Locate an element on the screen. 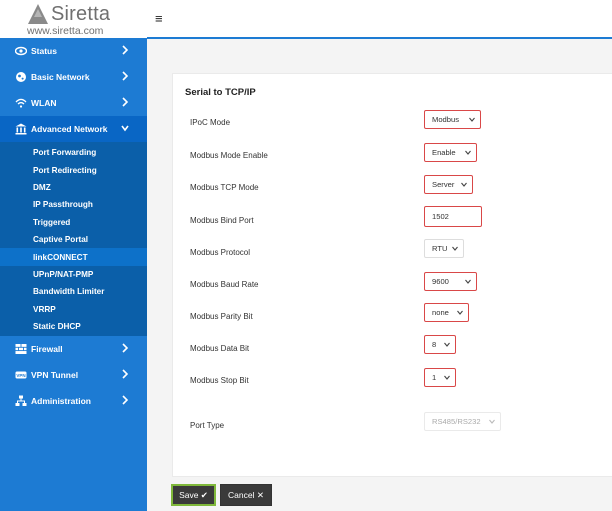 This screenshot has width=612, height=511. vpn-icon: VPN is located at coordinates (21, 375).